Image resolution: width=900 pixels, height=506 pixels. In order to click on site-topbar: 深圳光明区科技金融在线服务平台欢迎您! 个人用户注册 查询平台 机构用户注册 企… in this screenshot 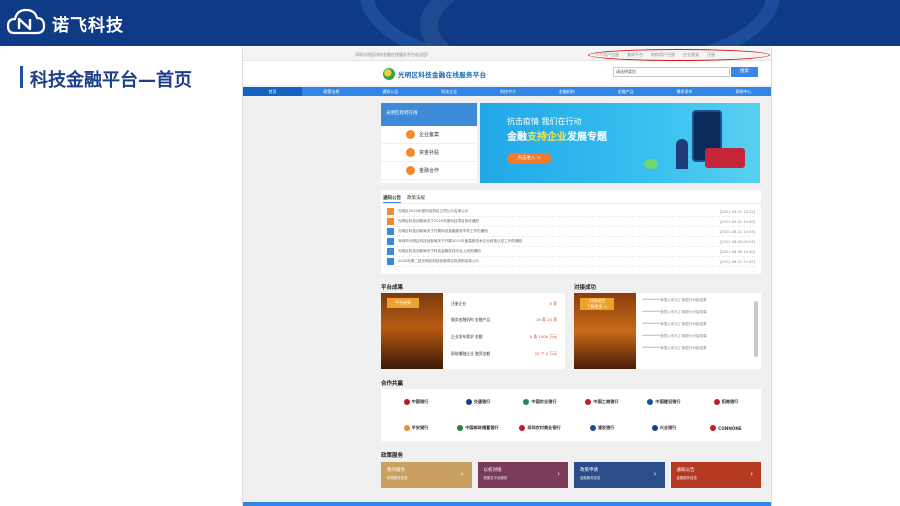, I will do `click(507, 54)`.